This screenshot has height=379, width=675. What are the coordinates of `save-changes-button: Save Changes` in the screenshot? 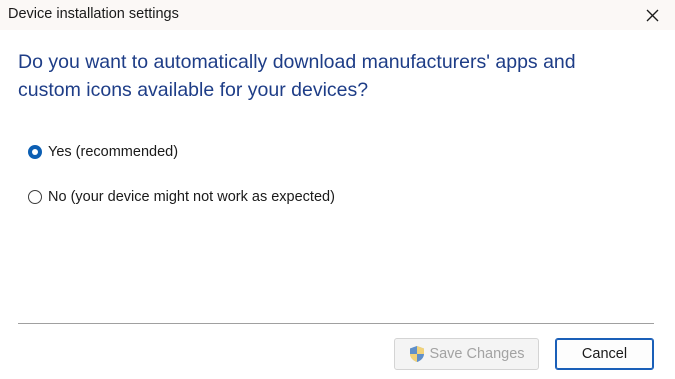 It's located at (466, 354).